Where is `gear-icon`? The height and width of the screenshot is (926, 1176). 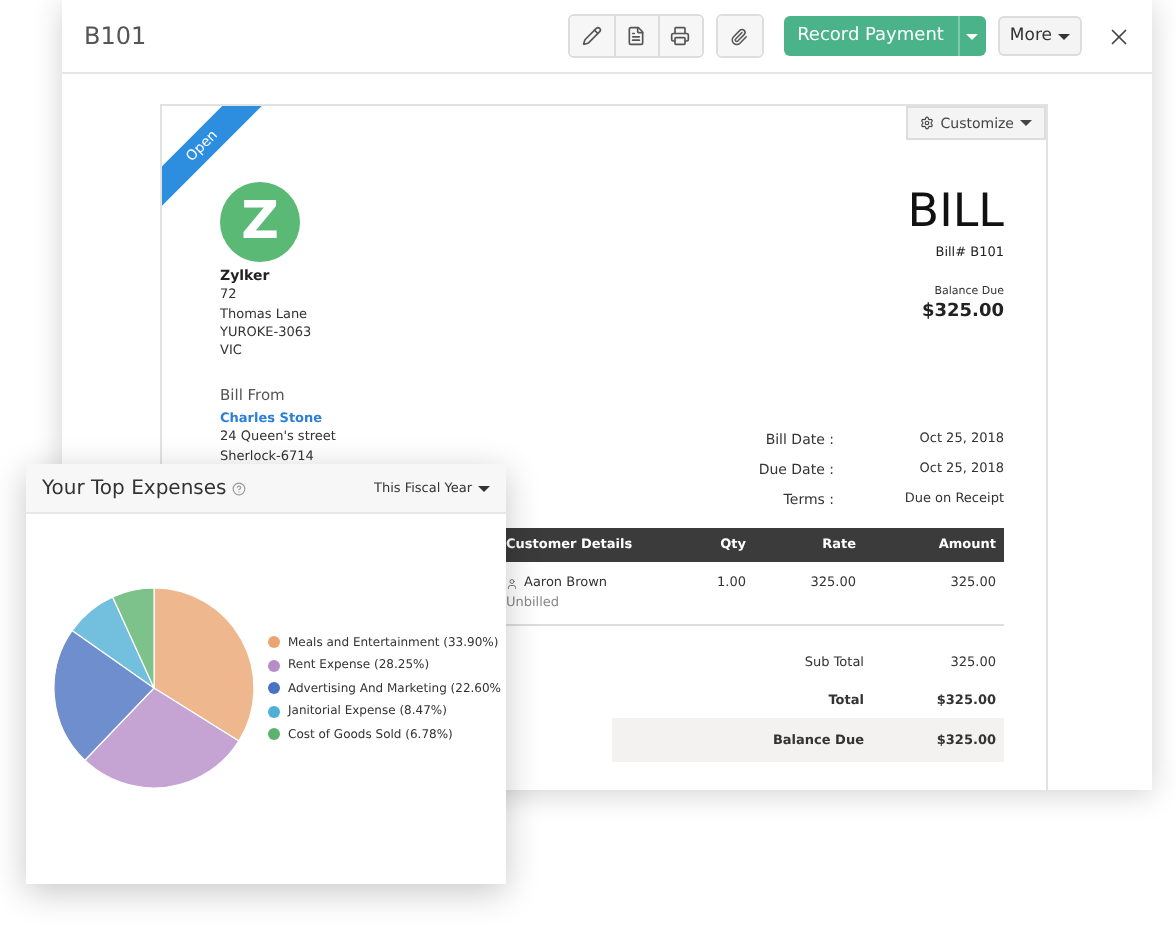 gear-icon is located at coordinates (927, 123).